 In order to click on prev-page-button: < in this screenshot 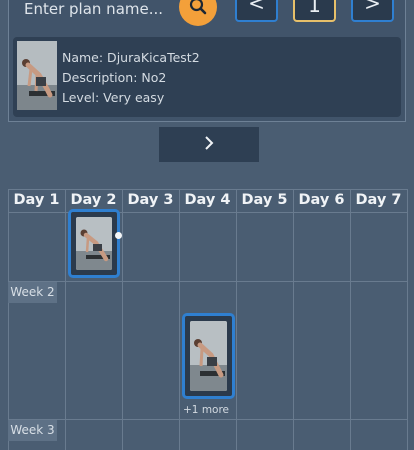, I will do `click(256, 11)`.